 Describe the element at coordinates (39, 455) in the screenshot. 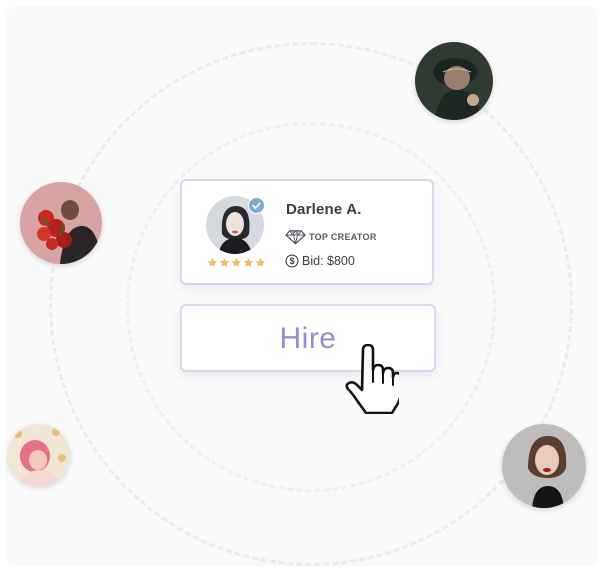

I see `creator-avatar-bottom-left` at that location.